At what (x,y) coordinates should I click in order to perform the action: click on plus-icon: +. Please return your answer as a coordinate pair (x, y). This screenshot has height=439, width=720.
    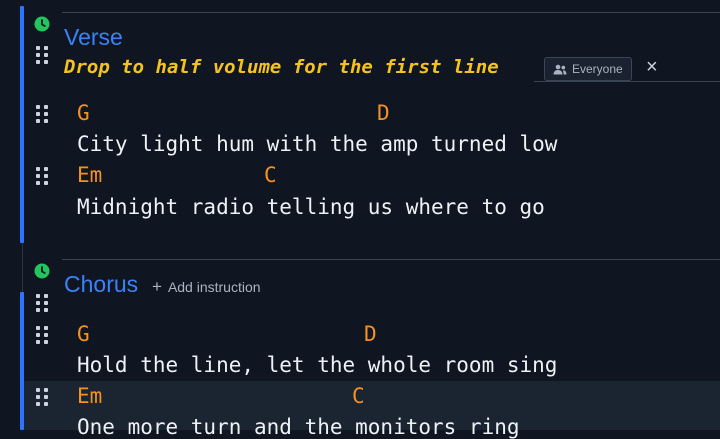
    Looking at the image, I should click on (157, 286).